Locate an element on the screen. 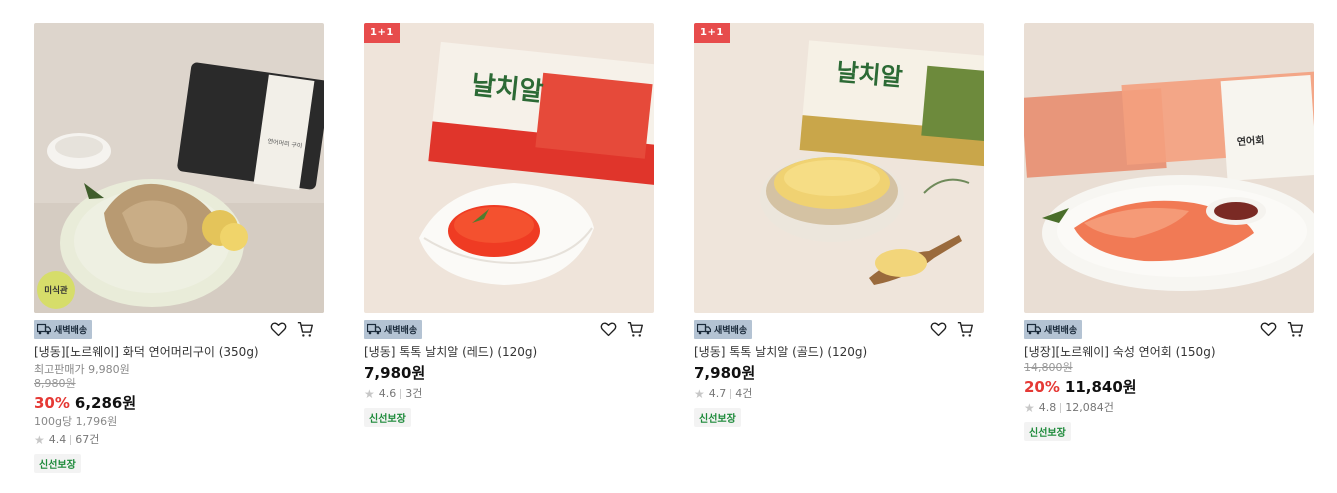  product-title: [냉동] 톡톡 날치알 (골드) (120g) is located at coordinates (839, 352).